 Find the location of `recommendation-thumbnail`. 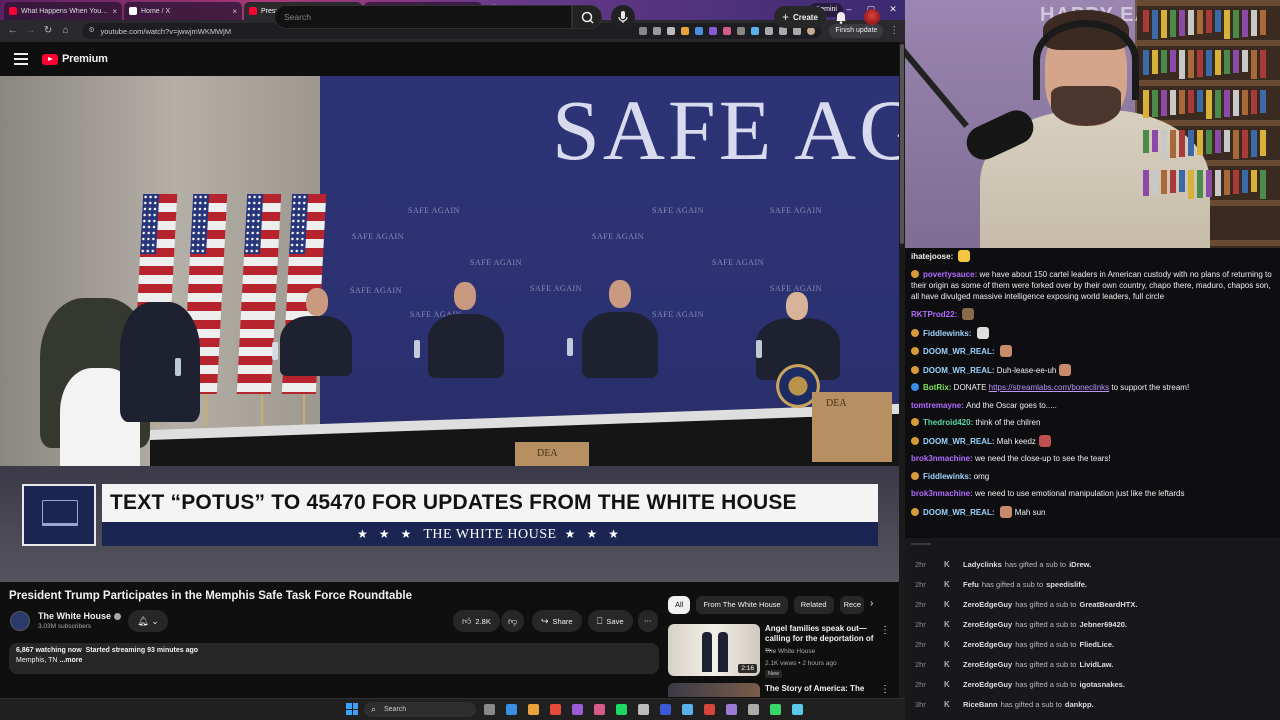

recommendation-thumbnail is located at coordinates (714, 690).